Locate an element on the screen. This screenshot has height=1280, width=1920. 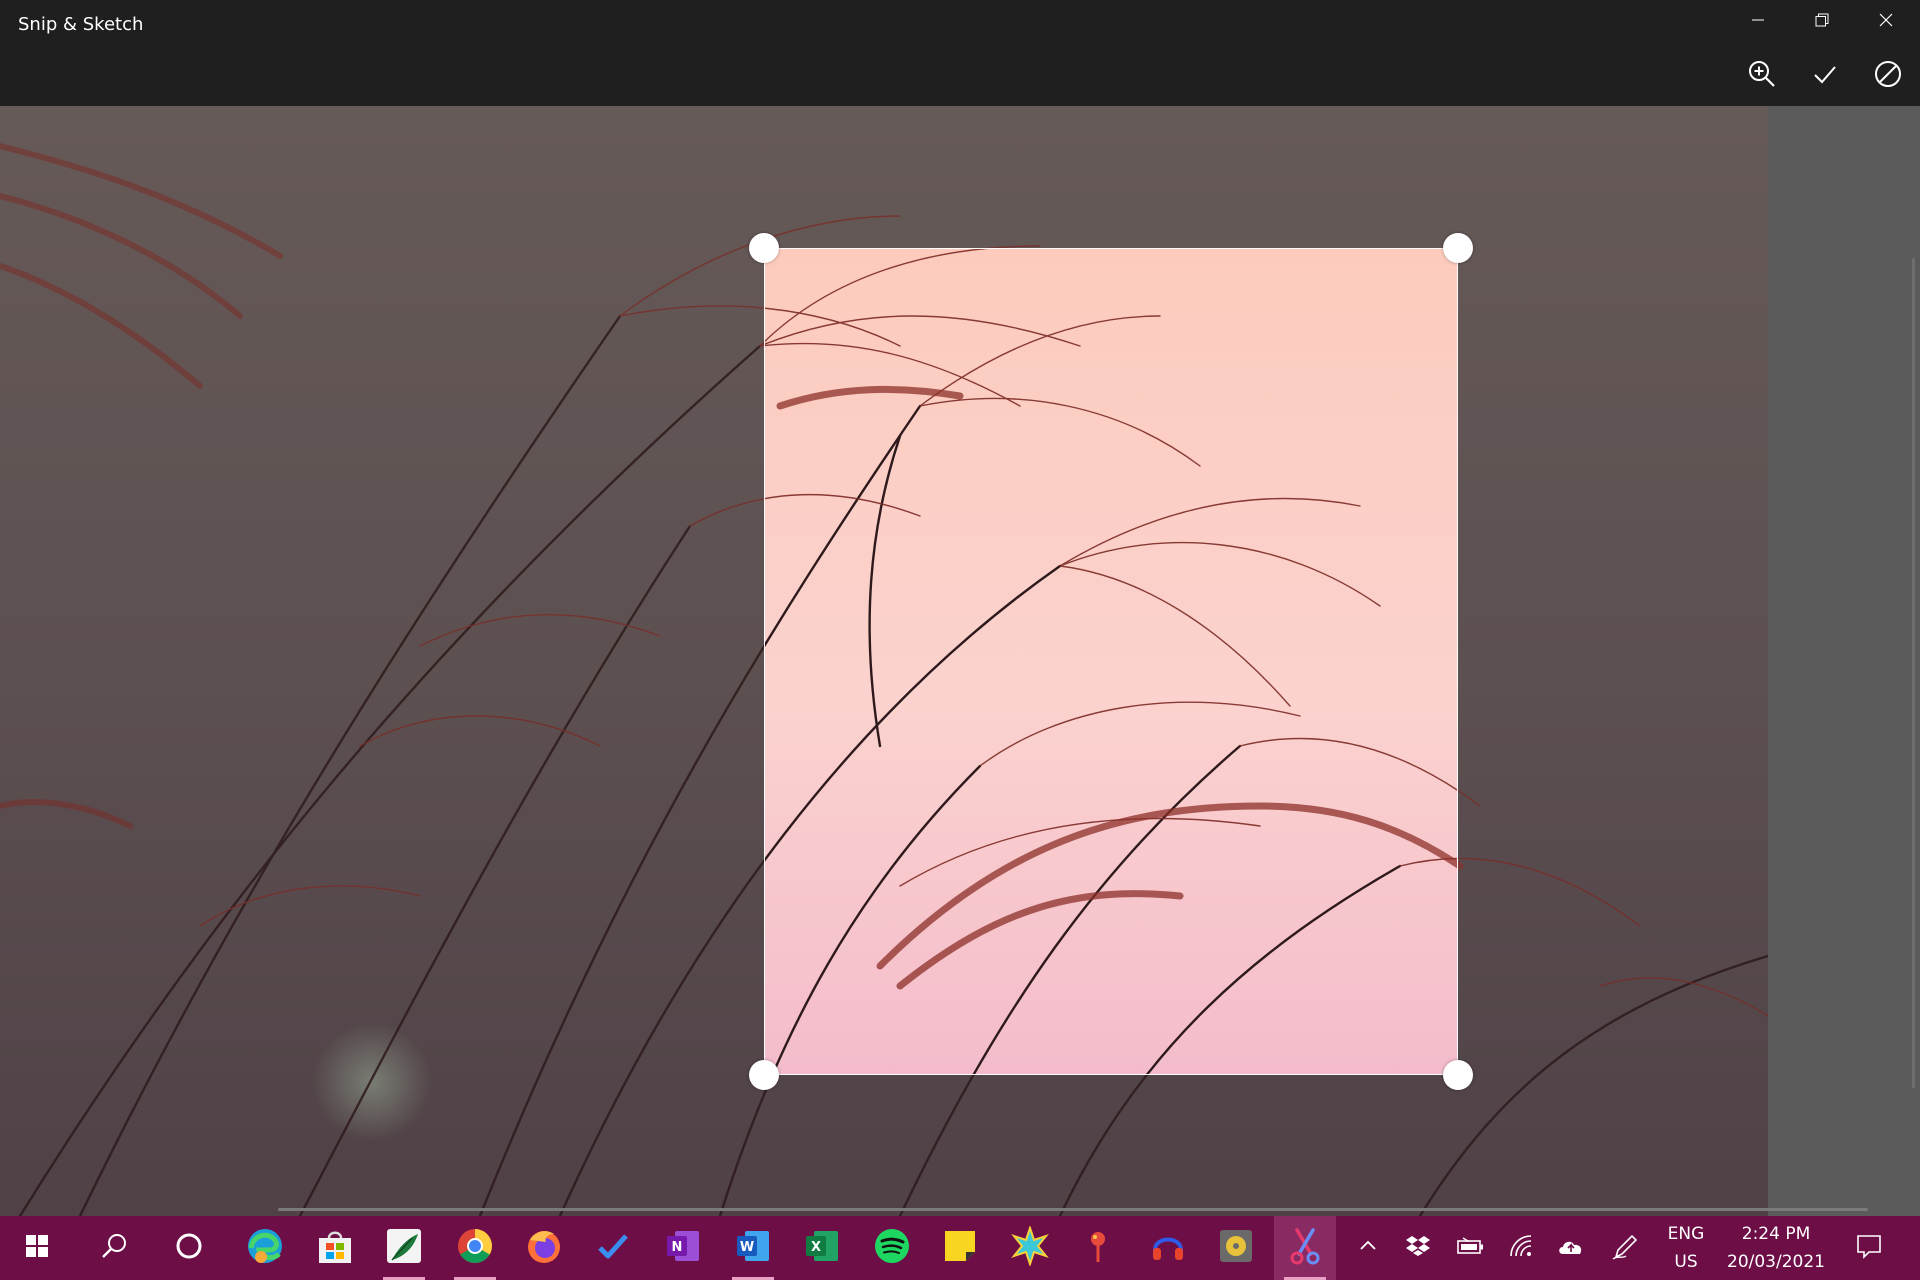
taskbar-app-edge is located at coordinates (265, 1248).